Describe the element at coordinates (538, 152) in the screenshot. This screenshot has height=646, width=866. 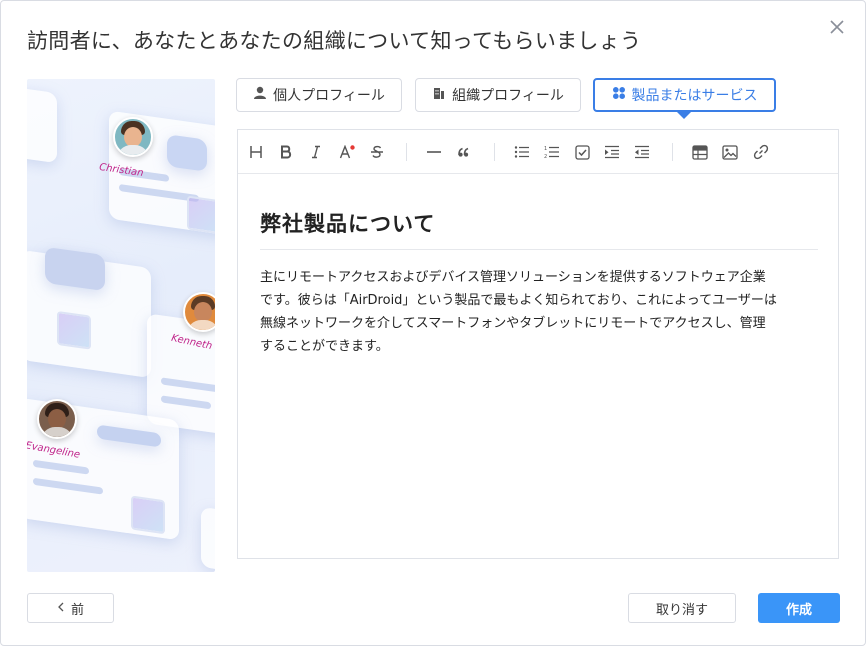
I see `editor-toolbar: 12` at that location.